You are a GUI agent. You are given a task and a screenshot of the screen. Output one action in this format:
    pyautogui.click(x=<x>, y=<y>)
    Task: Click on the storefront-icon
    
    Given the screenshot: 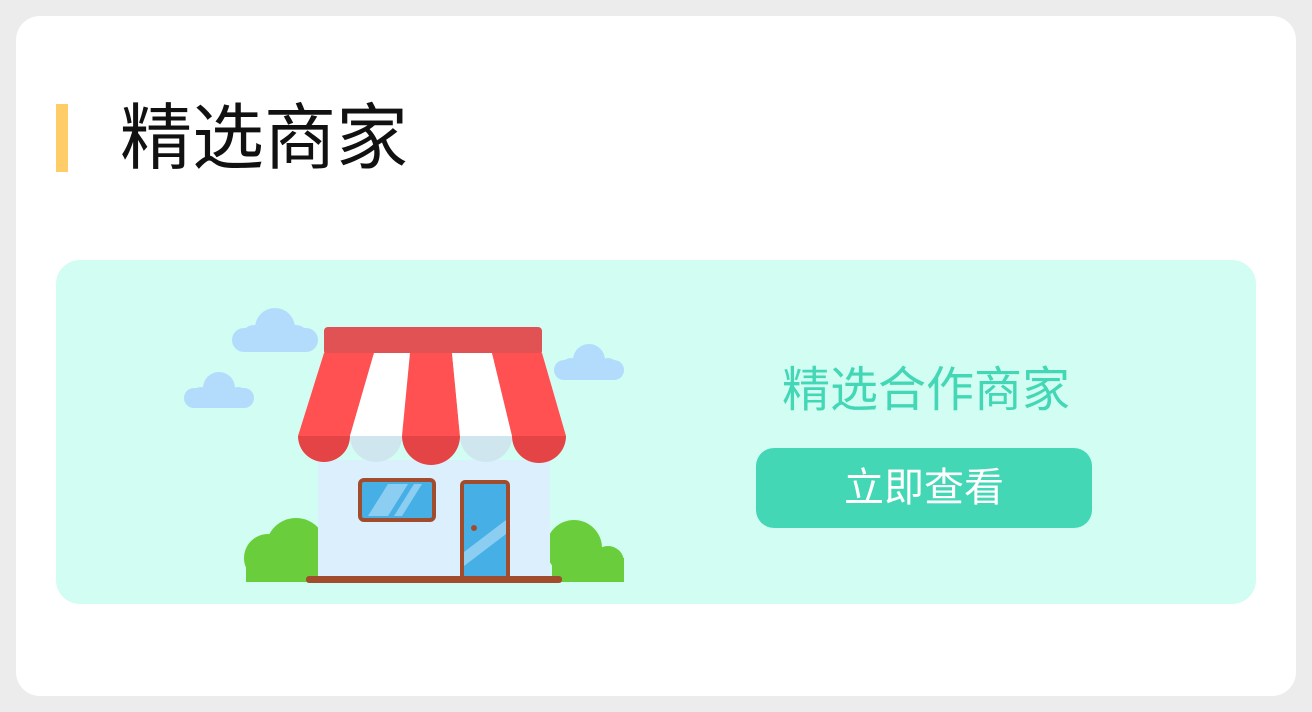 What is the action you would take?
    pyautogui.click(x=404, y=445)
    